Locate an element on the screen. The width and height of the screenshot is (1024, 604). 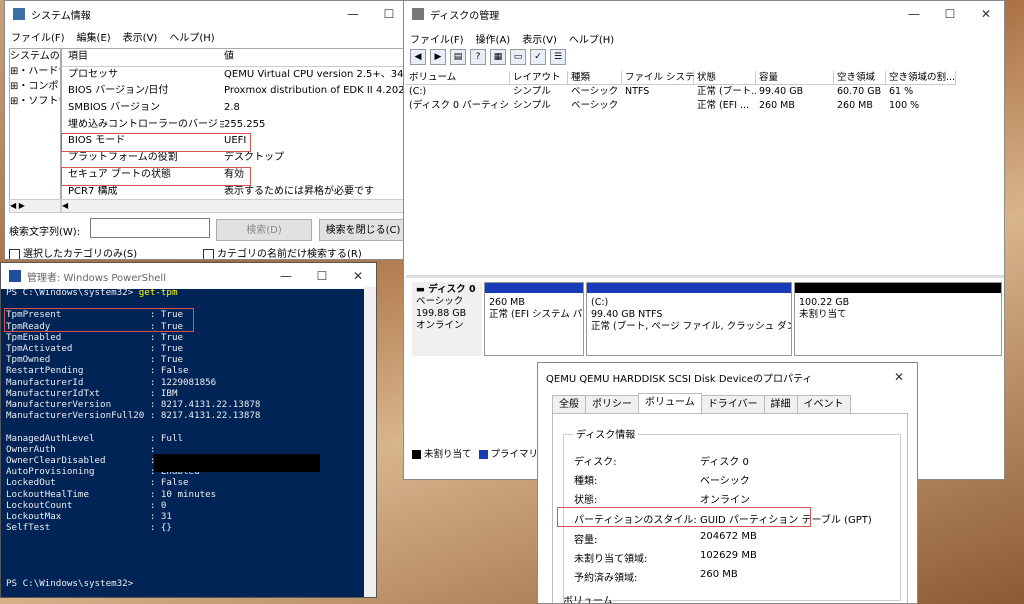
part-l2: 99.40 GB NTFS is located at coordinates (627, 314).